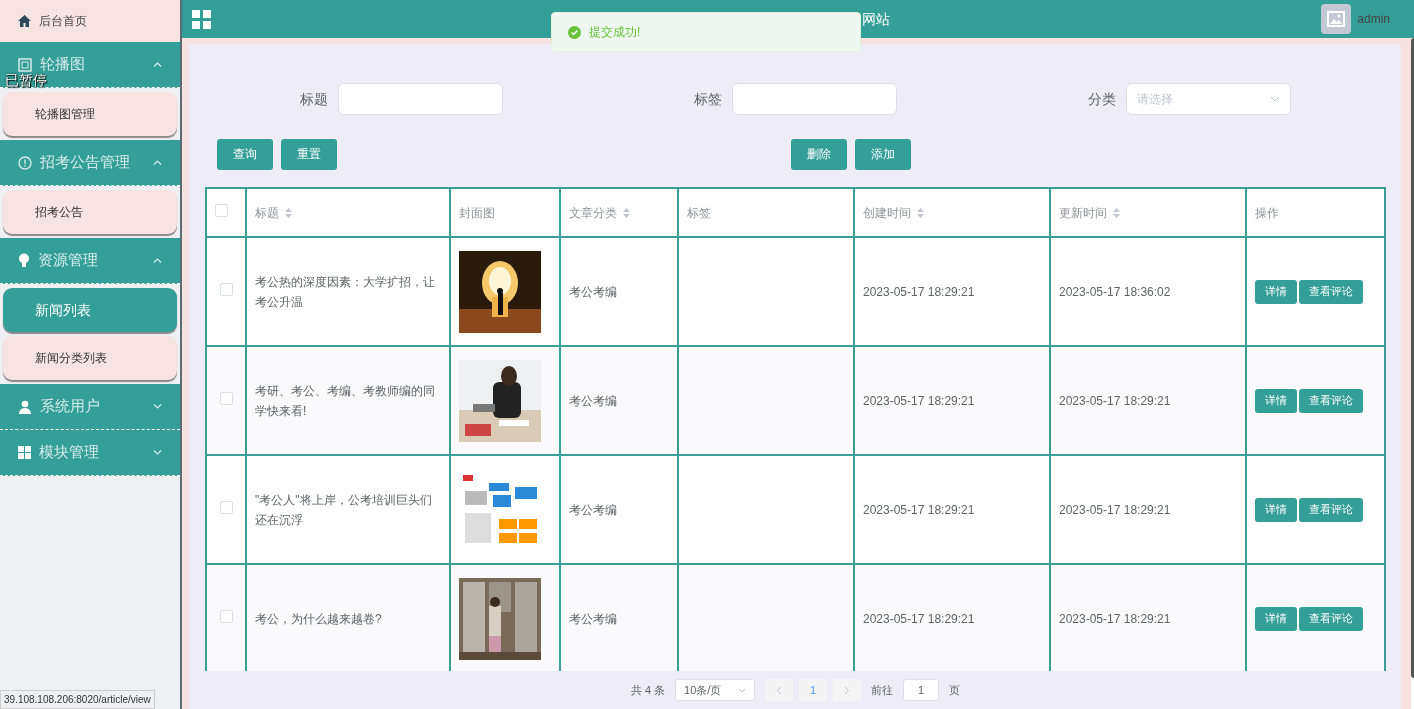 The image size is (1414, 709). What do you see at coordinates (24, 260) in the screenshot?
I see `lightbulb-icon` at bounding box center [24, 260].